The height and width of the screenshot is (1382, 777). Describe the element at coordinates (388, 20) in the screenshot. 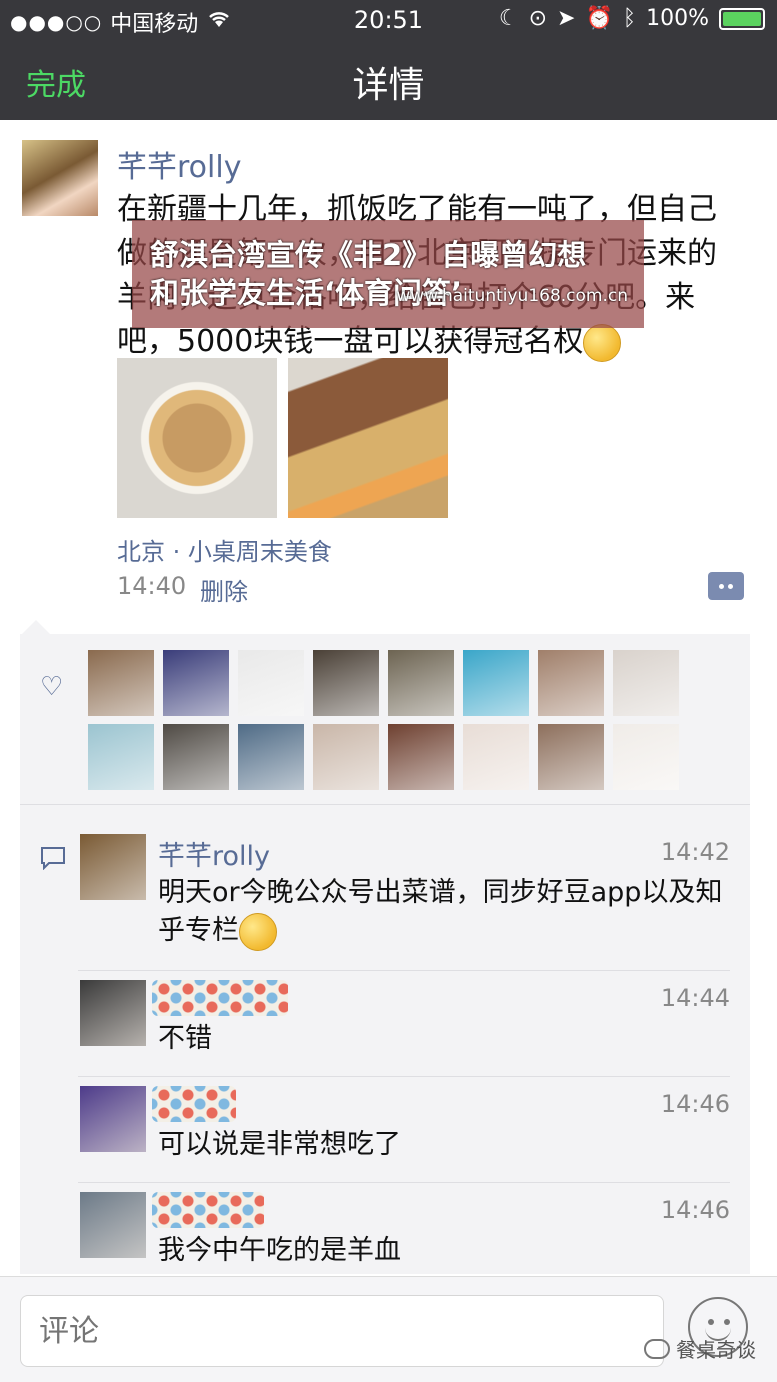

I see `status-bar: ●●●○○ 中国移动 20:51 ☾ ⊙ ➤ ⏰ ᛒ 100%` at that location.